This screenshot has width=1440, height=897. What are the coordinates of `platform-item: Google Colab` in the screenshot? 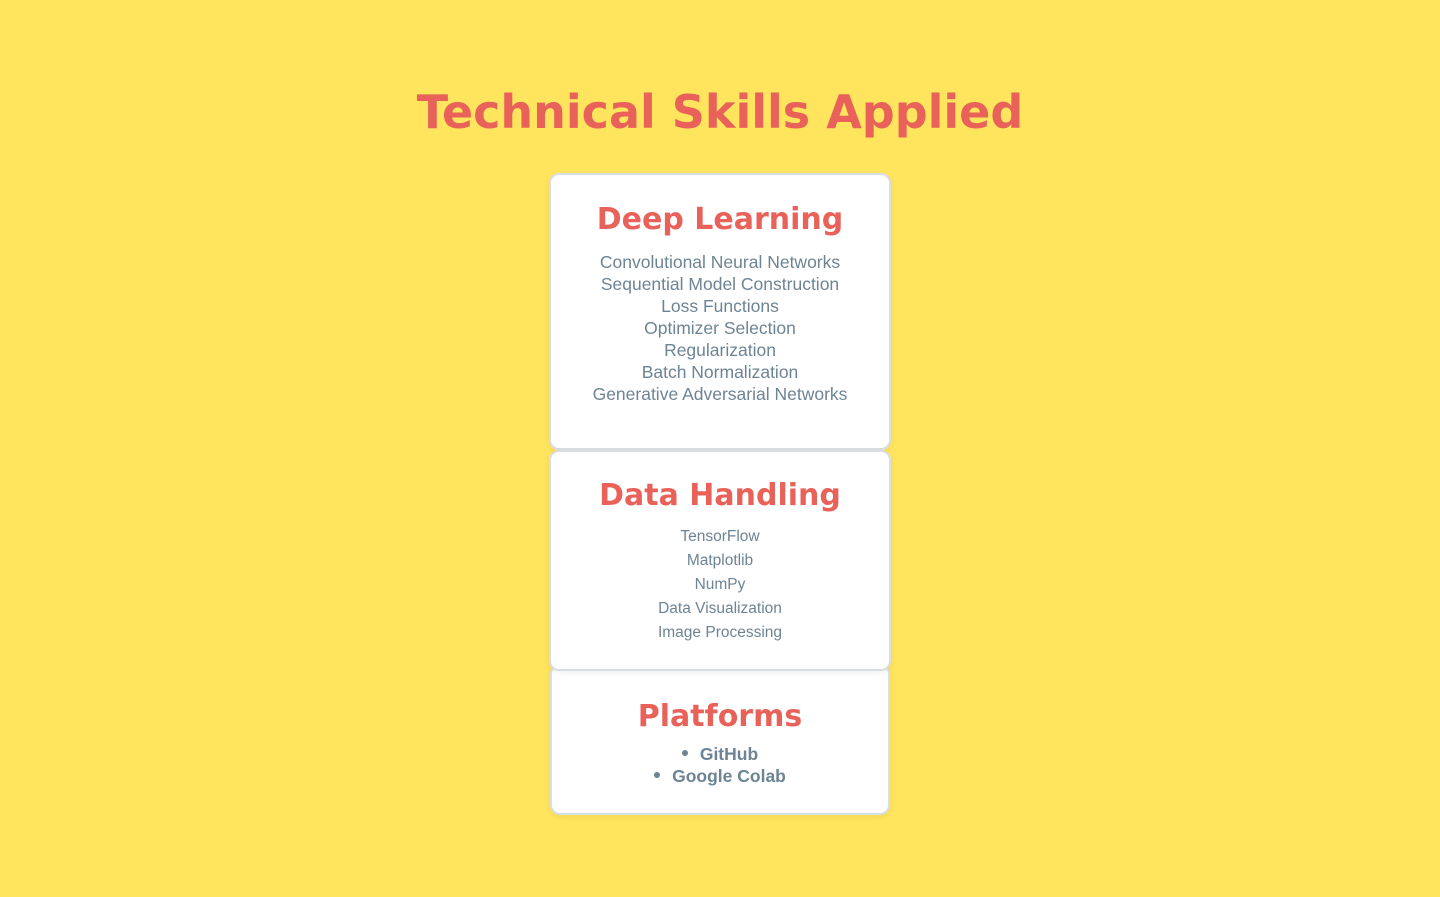 It's located at (720, 776).